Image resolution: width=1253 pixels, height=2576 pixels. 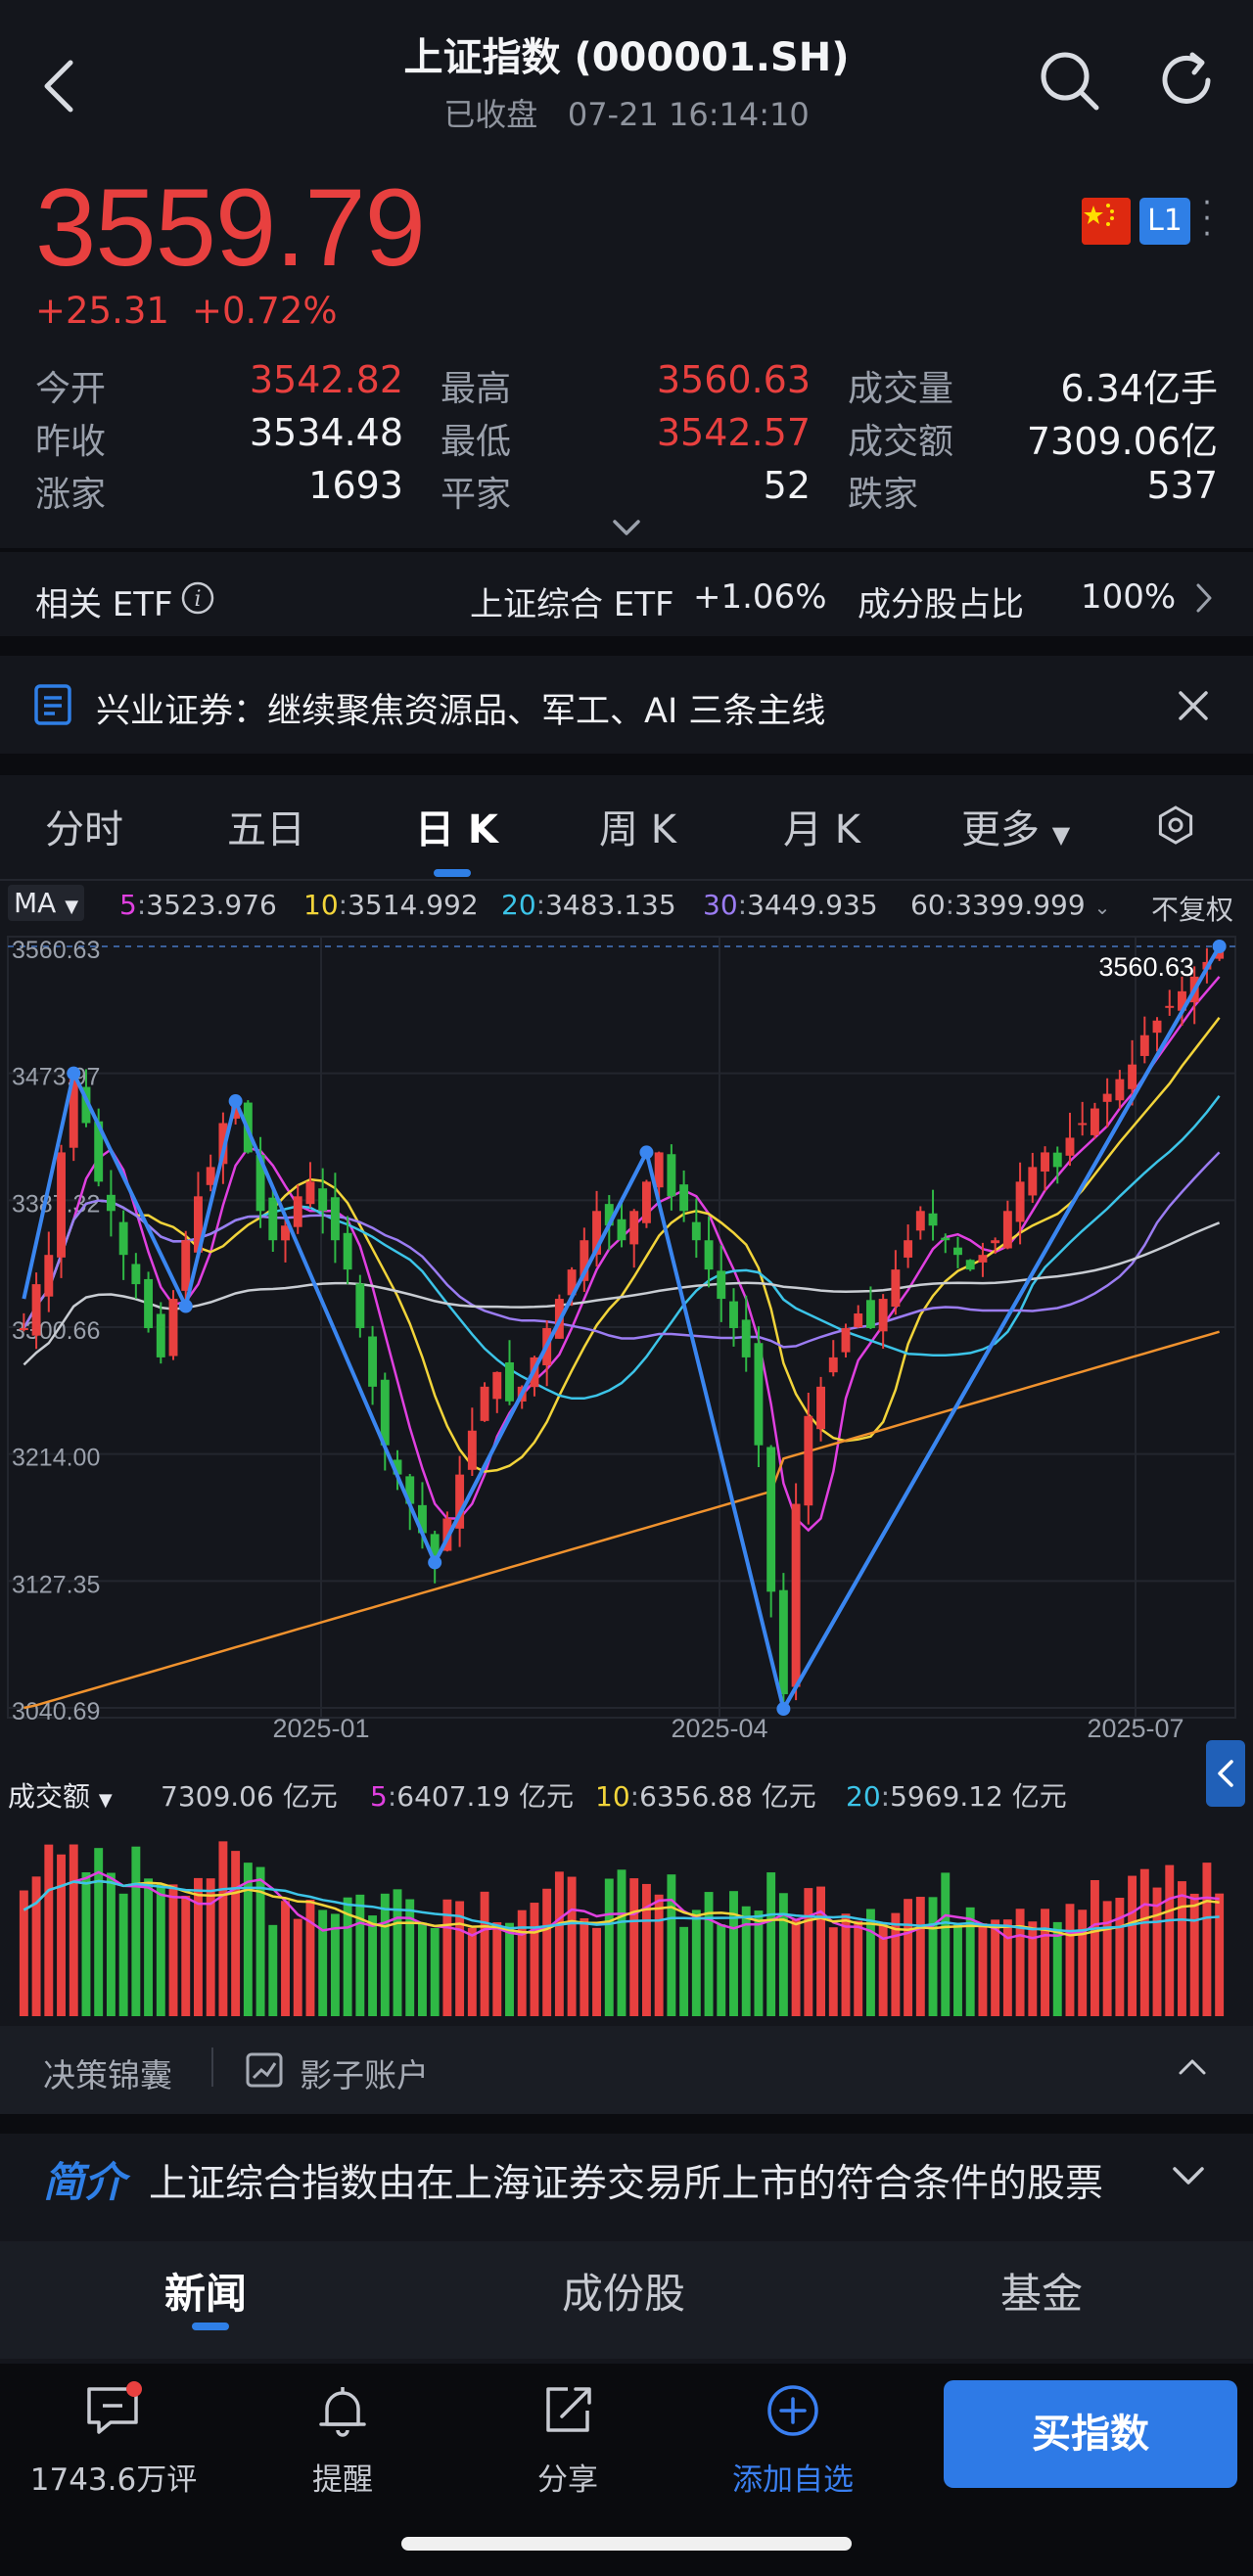 I want to click on search-icon, so click(x=1069, y=81).